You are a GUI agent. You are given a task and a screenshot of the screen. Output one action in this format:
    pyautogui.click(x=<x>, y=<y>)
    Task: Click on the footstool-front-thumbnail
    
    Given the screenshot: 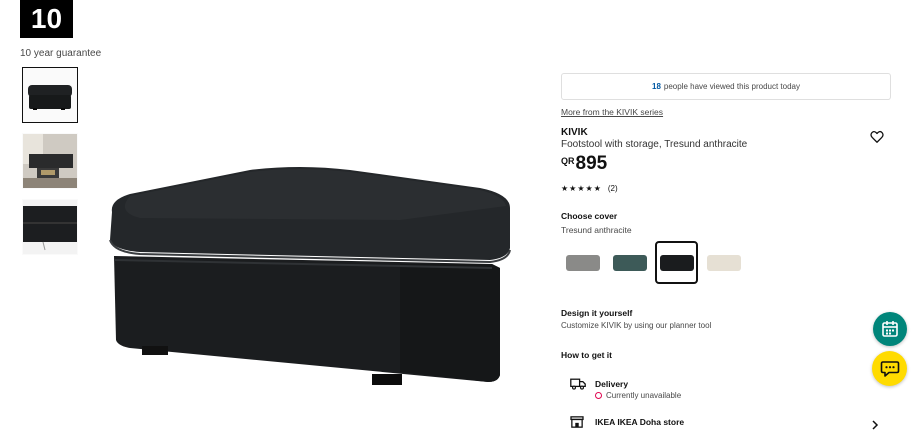 What is the action you would take?
    pyautogui.click(x=50, y=95)
    